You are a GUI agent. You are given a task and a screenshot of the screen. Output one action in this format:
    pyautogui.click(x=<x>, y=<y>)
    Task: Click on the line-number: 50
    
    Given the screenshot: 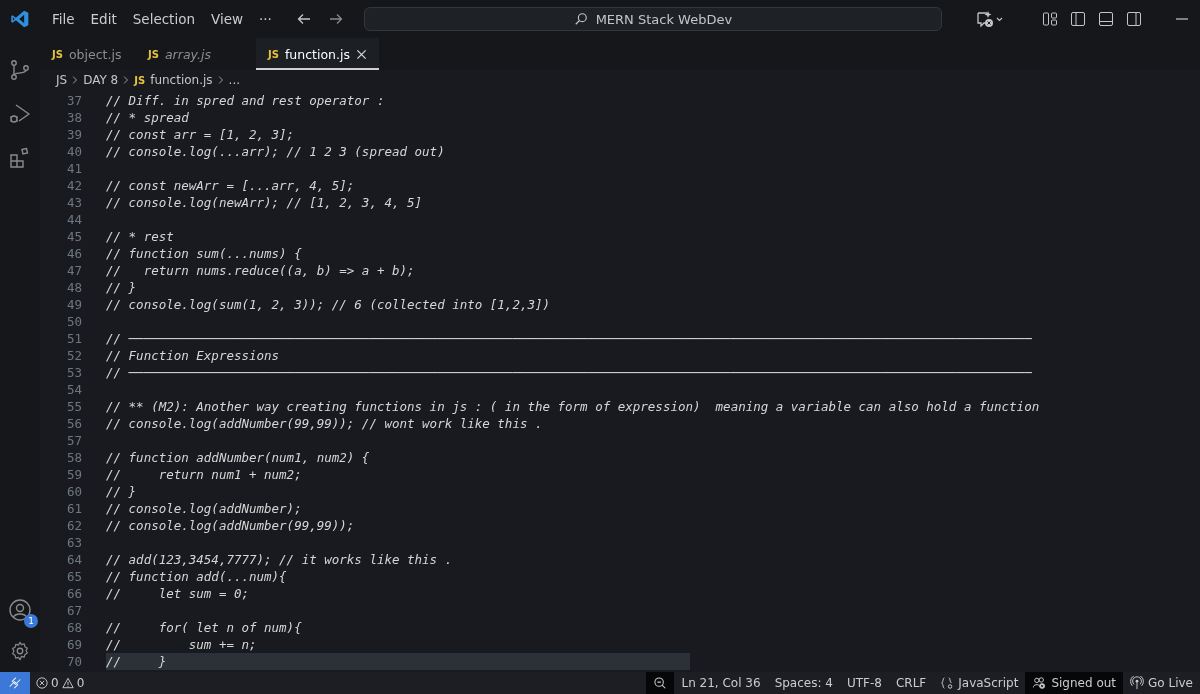 What is the action you would take?
    pyautogui.click(x=73, y=321)
    